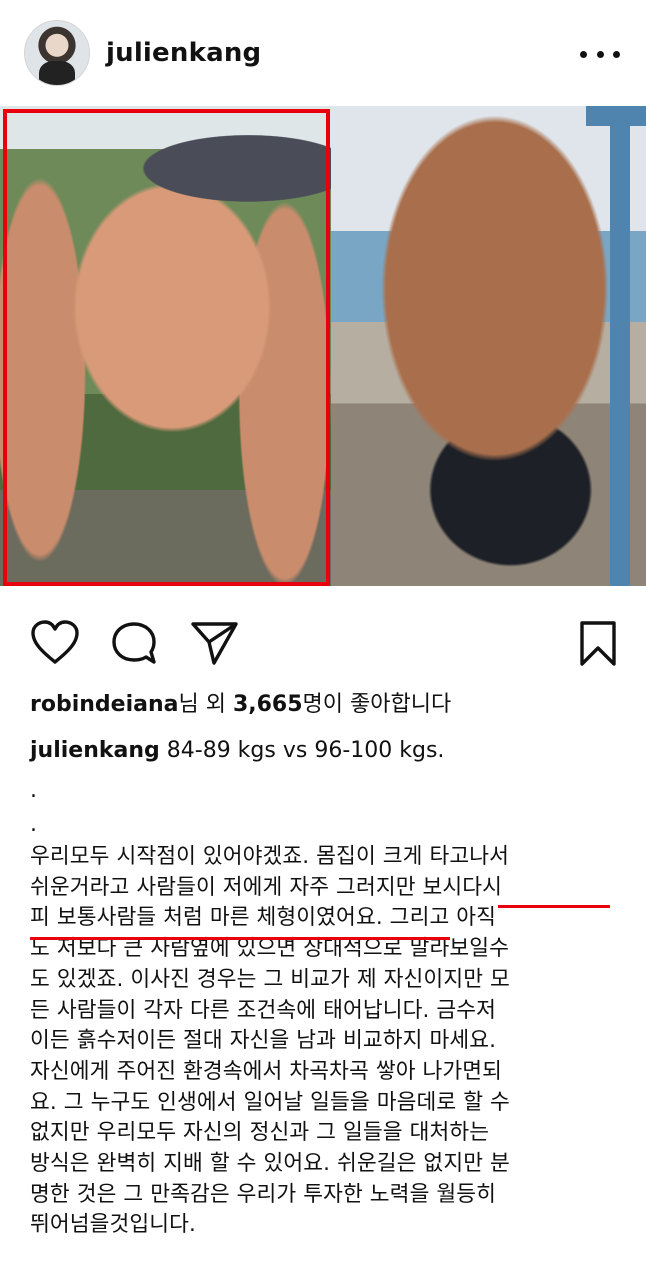 This screenshot has height=1274, width=646. Describe the element at coordinates (260, 1133) in the screenshot. I see `caption-line: 없지만 우리모두 자신의 정신과 그 일들을 대처하는` at that location.